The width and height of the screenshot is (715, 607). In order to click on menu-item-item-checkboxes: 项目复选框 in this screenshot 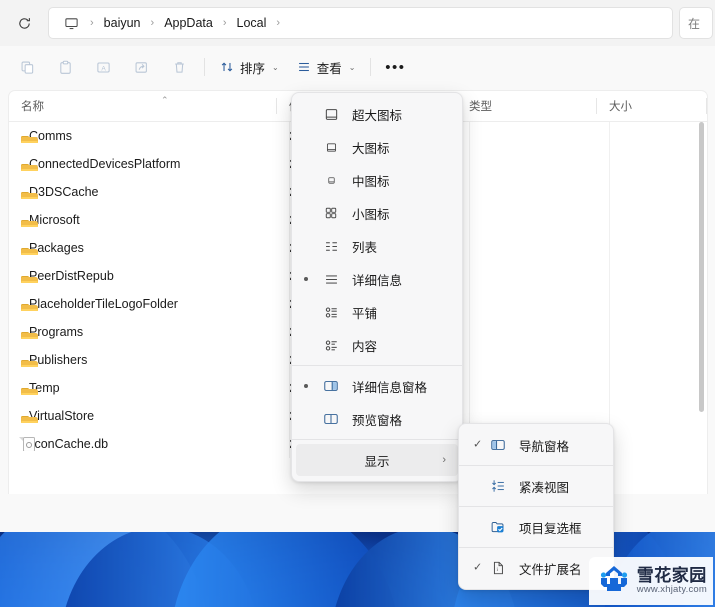, I will do `click(536, 527)`.